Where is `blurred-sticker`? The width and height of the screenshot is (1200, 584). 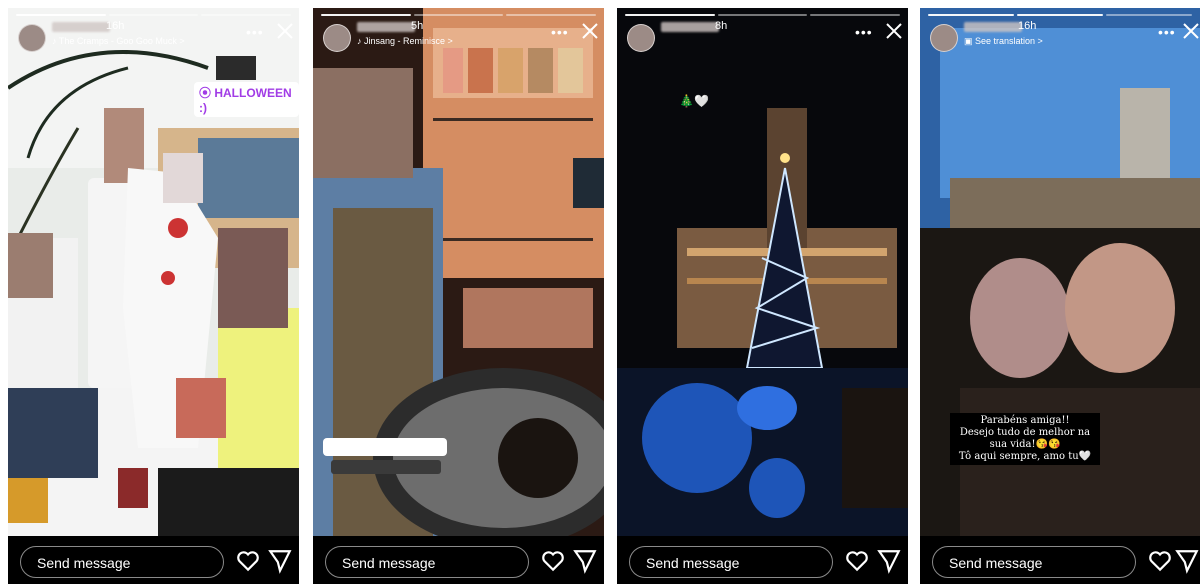 blurred-sticker is located at coordinates (236, 68).